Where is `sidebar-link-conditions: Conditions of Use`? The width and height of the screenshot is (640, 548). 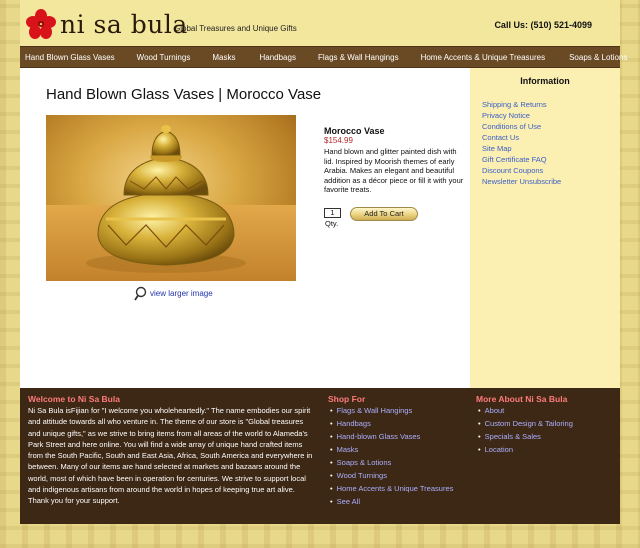 sidebar-link-conditions: Conditions of Use is located at coordinates (551, 126).